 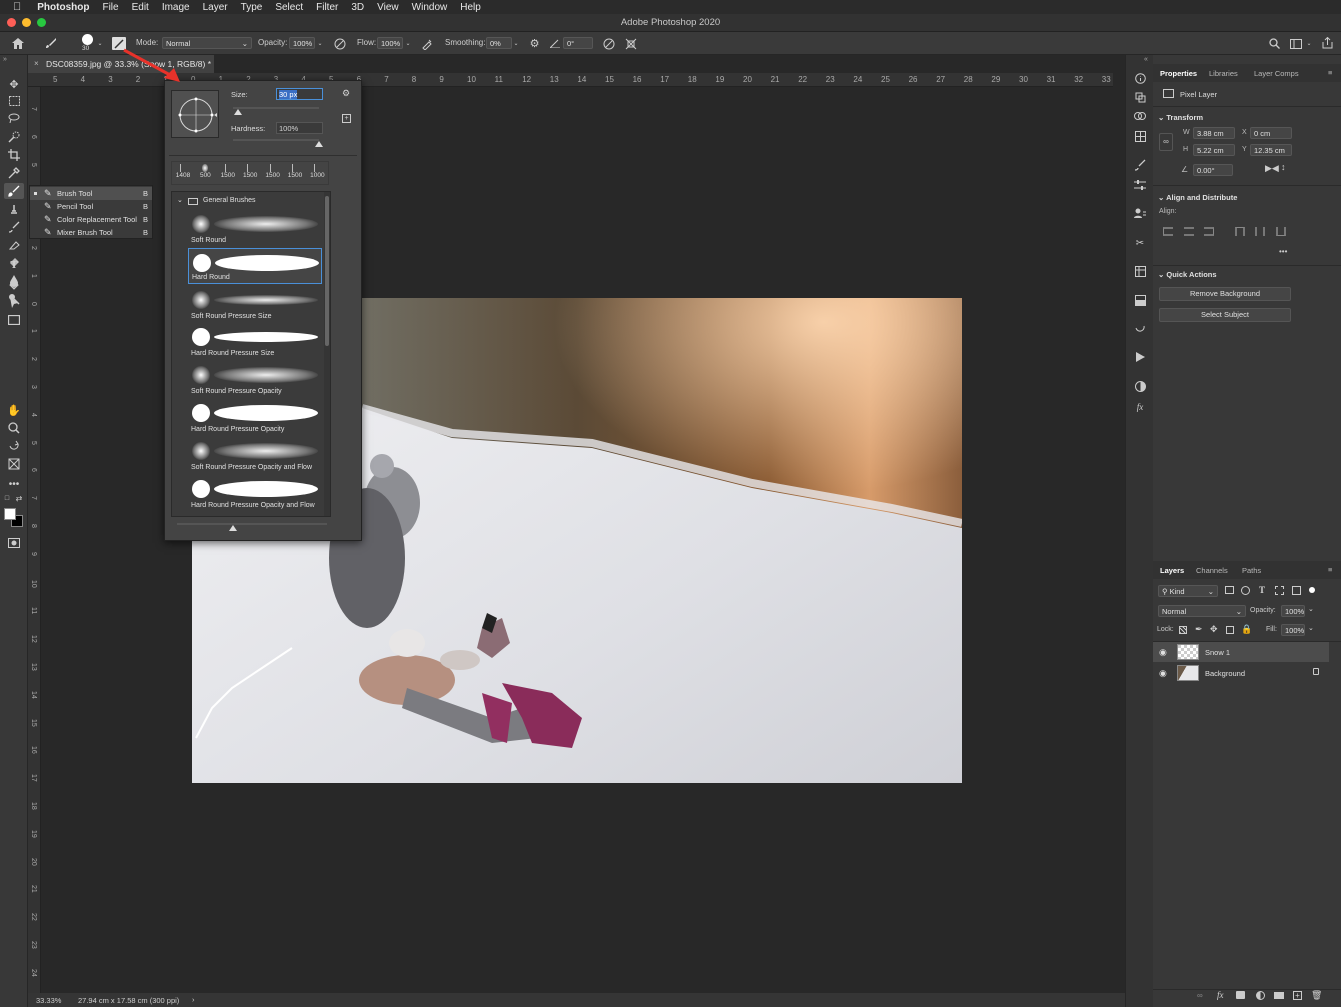 What do you see at coordinates (1297, 995) in the screenshot?
I see `new-layer-icon: +` at bounding box center [1297, 995].